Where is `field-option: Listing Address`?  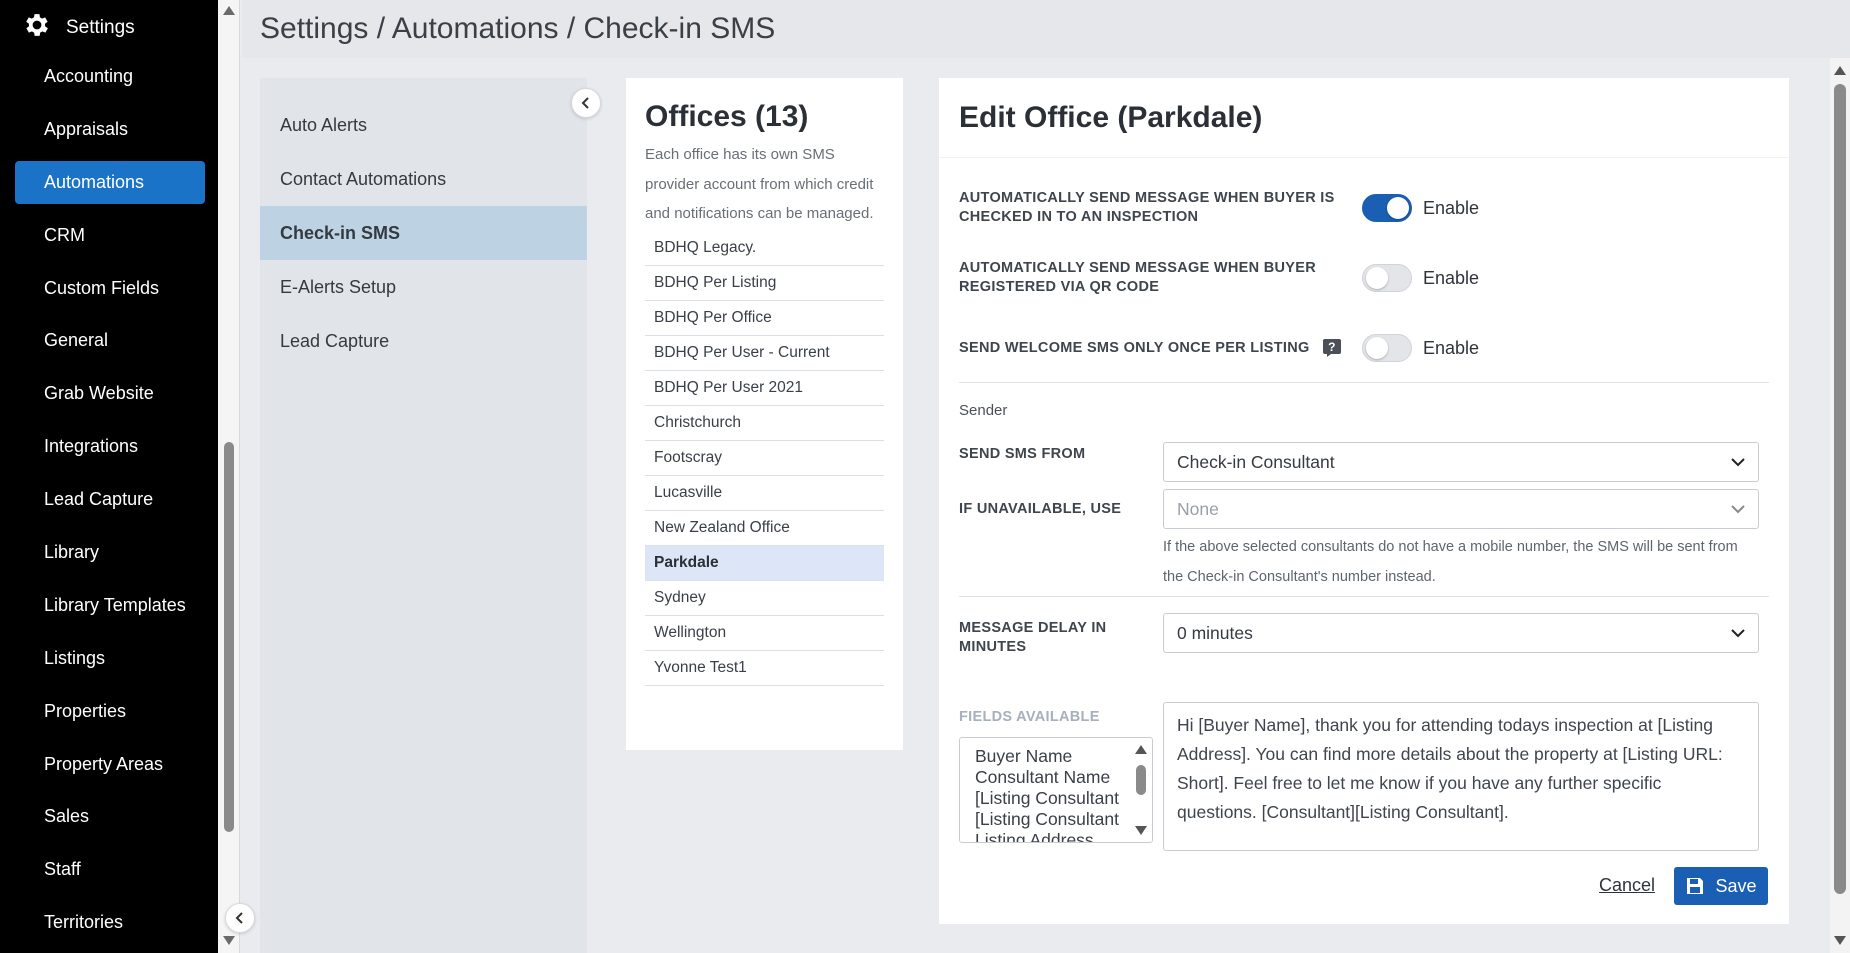
field-option: Listing Address is located at coordinates (1052, 836).